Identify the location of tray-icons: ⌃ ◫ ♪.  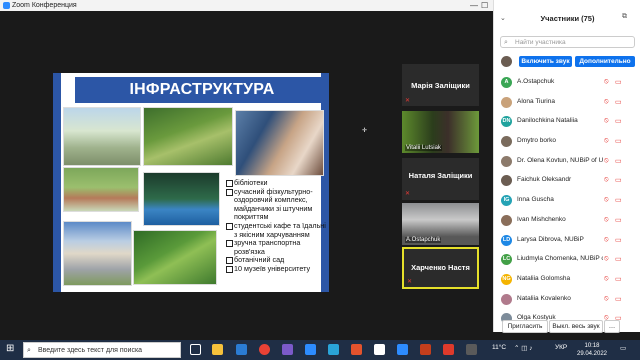
(523, 348).